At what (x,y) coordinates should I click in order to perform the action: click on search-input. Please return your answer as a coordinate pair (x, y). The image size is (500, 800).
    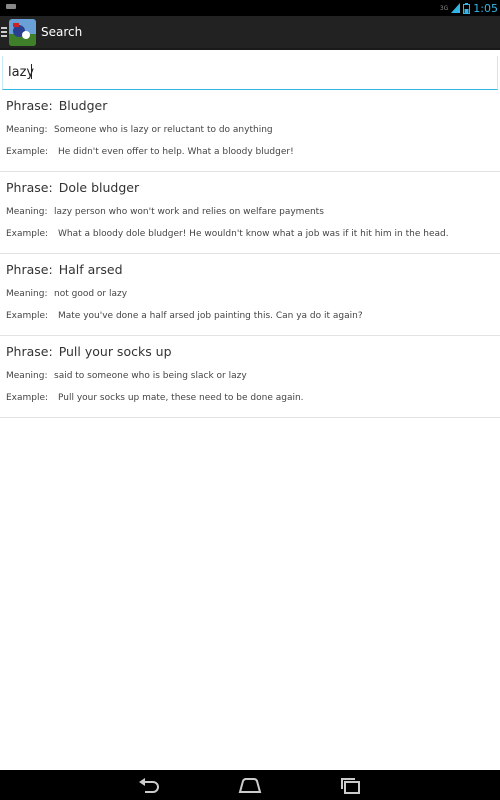
    Looking at the image, I should click on (248, 72).